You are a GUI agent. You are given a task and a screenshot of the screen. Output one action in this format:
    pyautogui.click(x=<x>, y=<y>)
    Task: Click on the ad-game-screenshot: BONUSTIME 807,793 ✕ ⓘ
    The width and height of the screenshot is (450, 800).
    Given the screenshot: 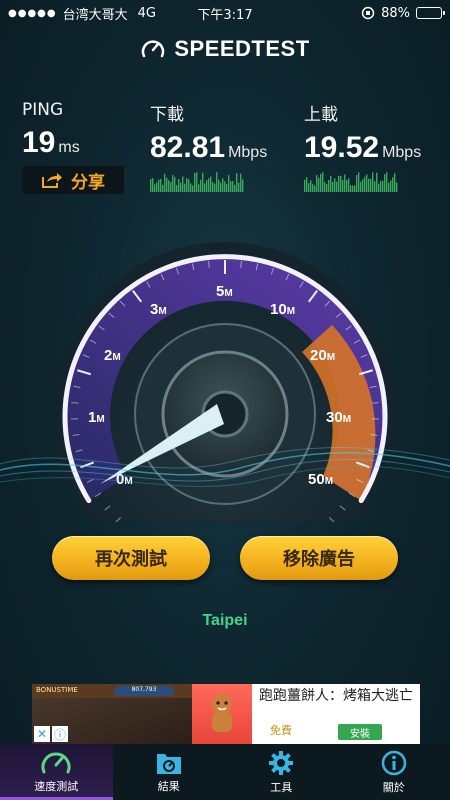 What is the action you would take?
    pyautogui.click(x=112, y=714)
    